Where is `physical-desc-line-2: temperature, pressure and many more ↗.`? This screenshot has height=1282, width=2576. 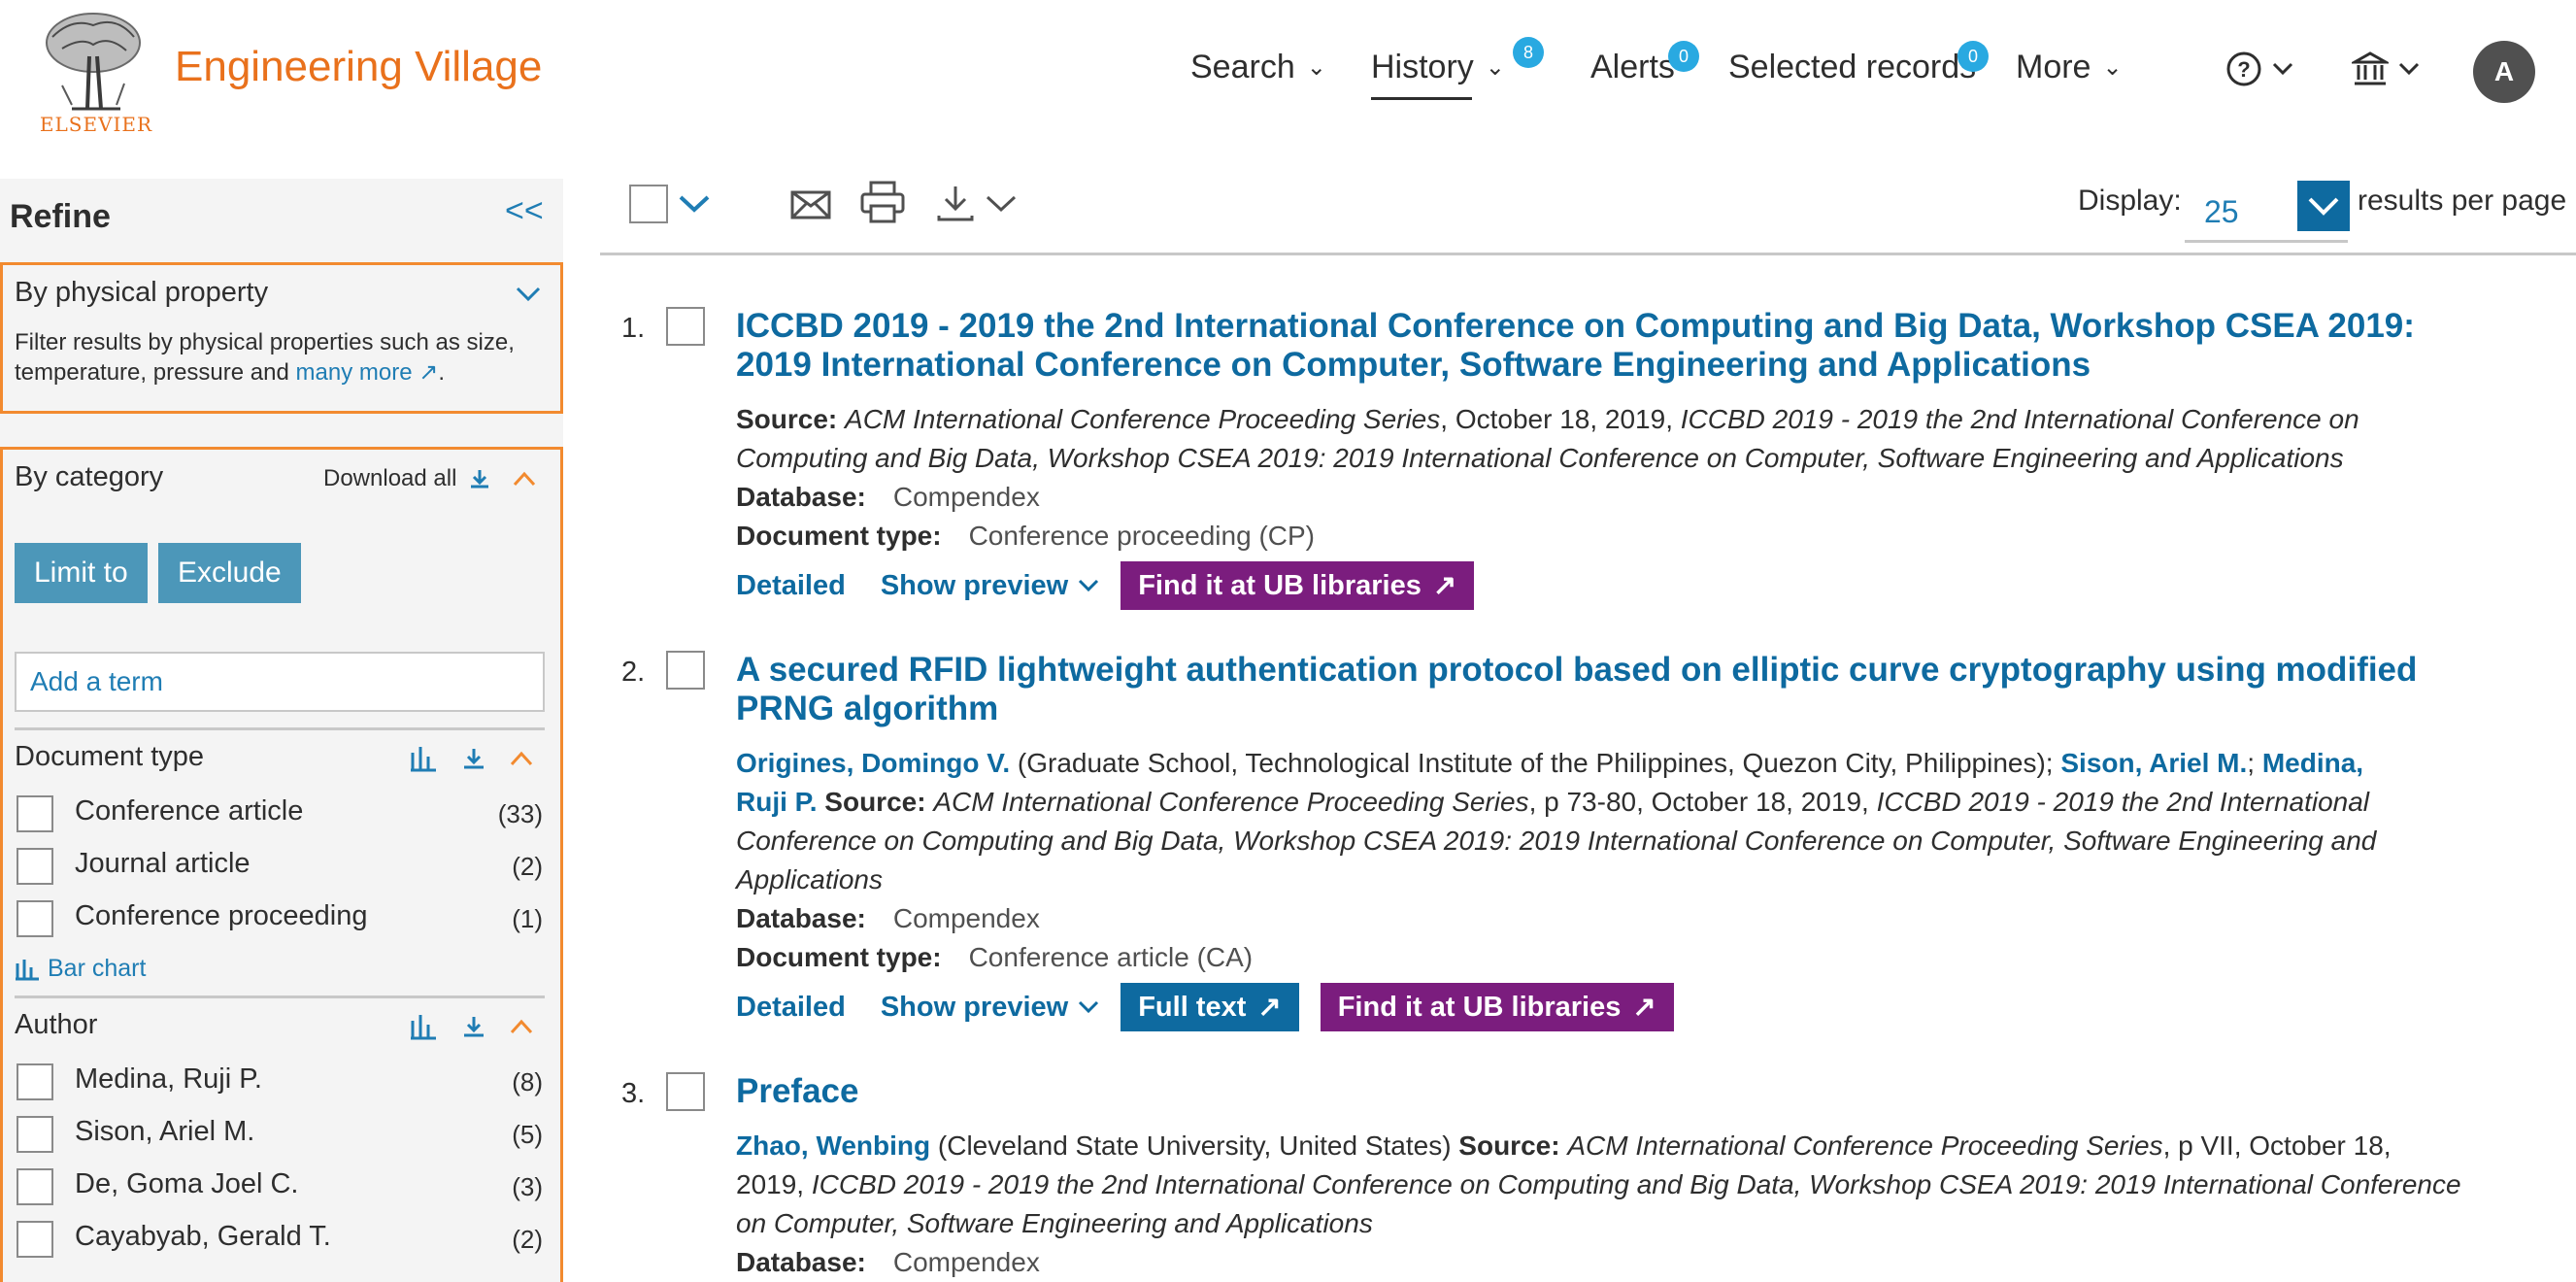
physical-desc-line-2: temperature, pressure and many more ↗. is located at coordinates (265, 372).